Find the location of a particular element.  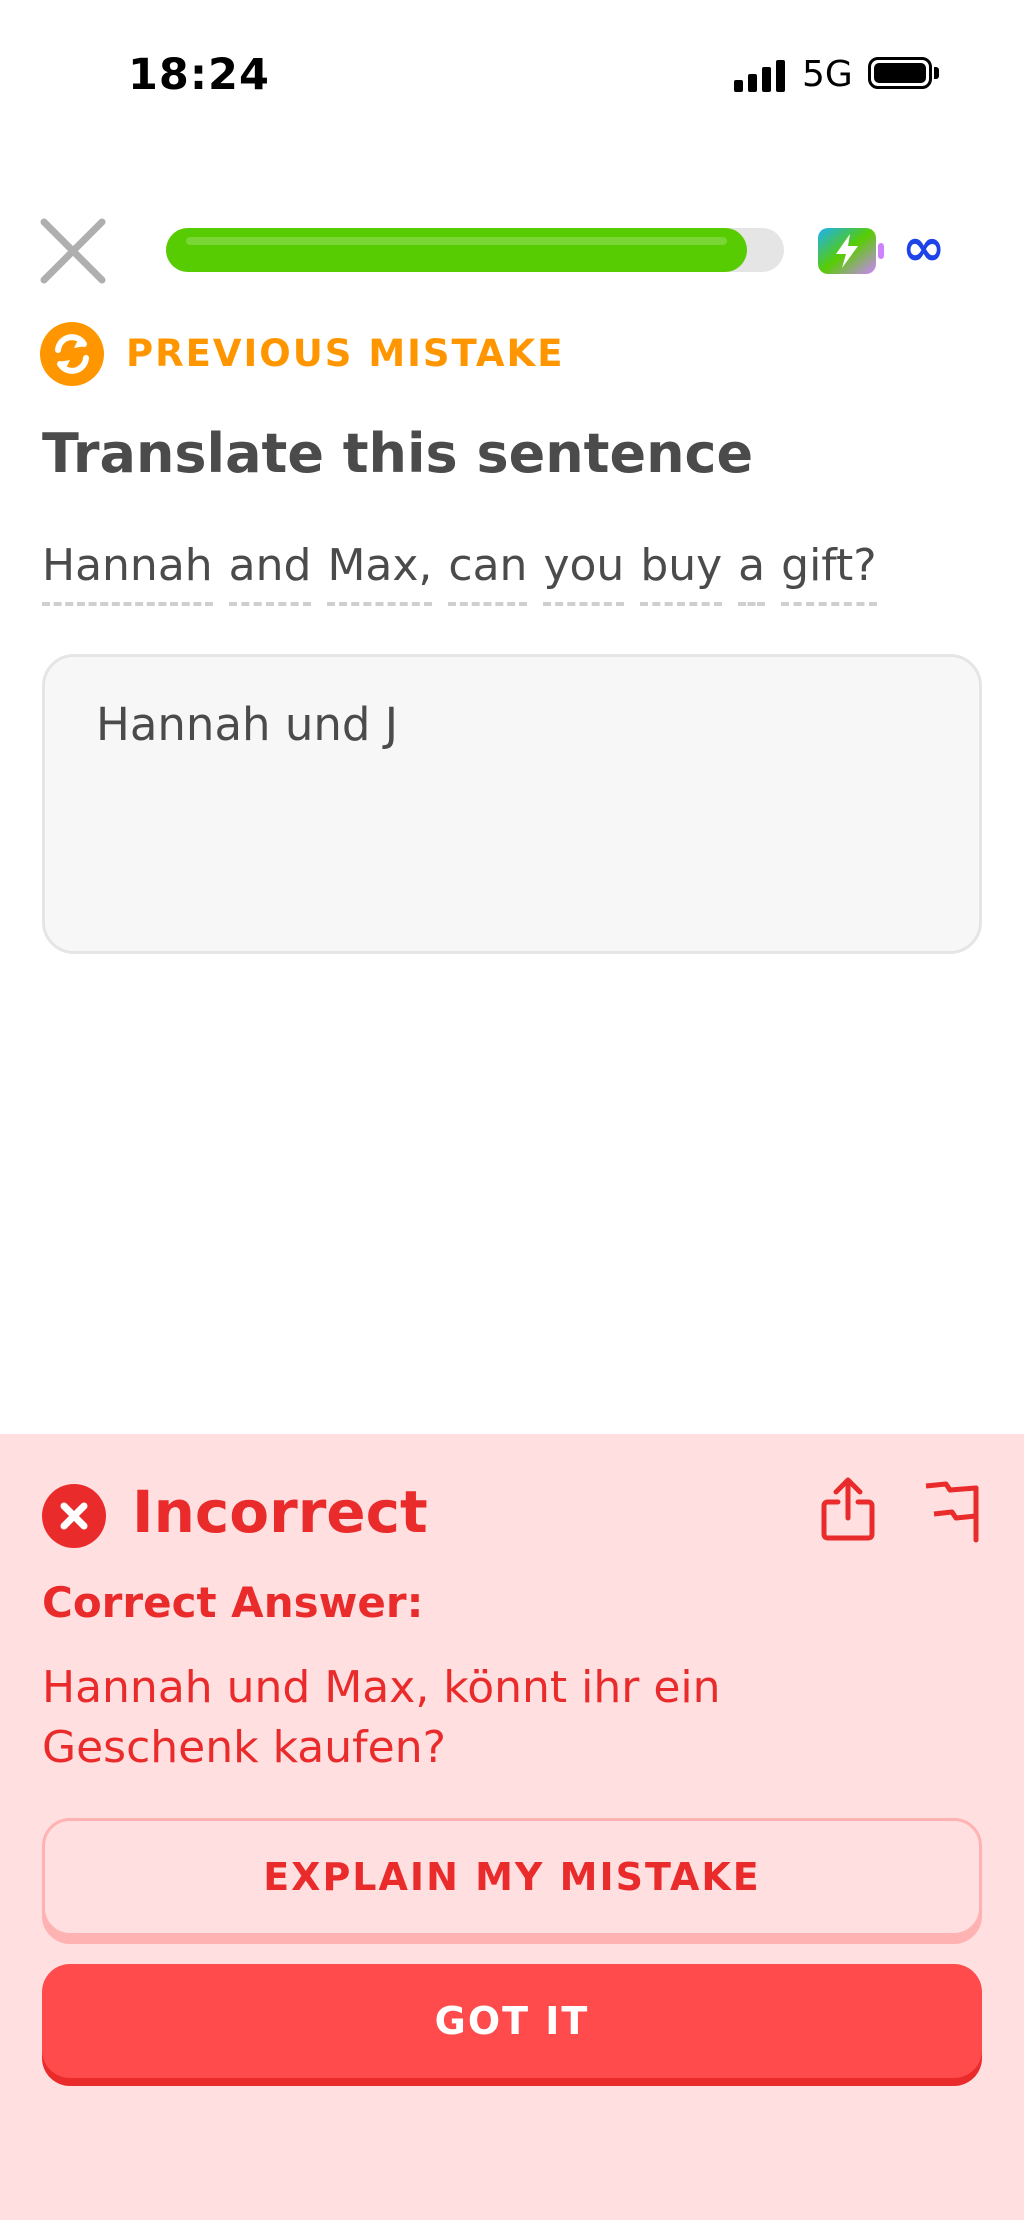

challenge-title: Translate this sentence is located at coordinates (398, 453).